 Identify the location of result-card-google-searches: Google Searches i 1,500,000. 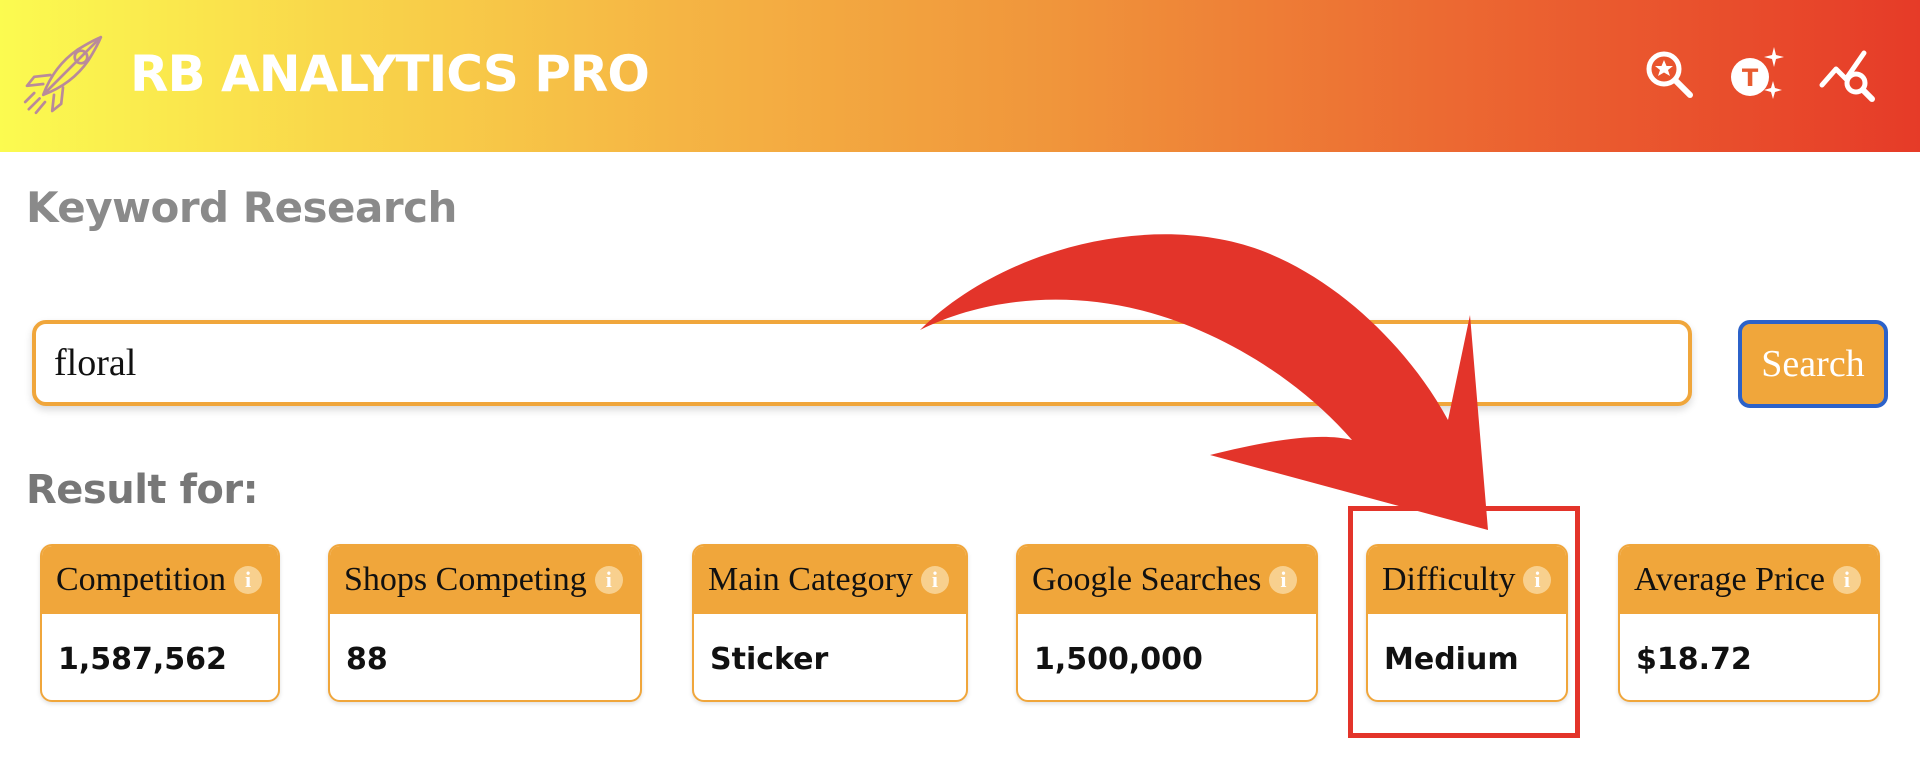
(1167, 623).